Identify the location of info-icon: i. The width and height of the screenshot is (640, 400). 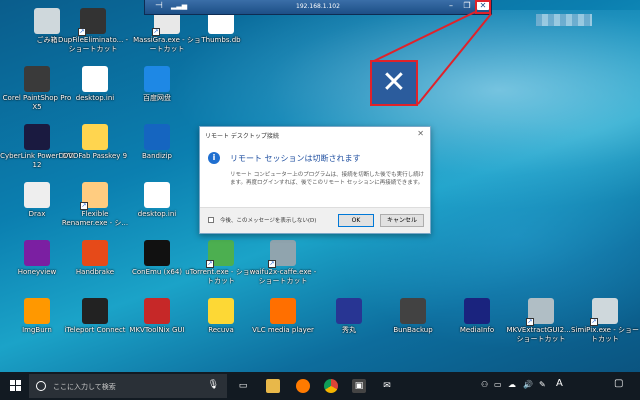
(214, 158).